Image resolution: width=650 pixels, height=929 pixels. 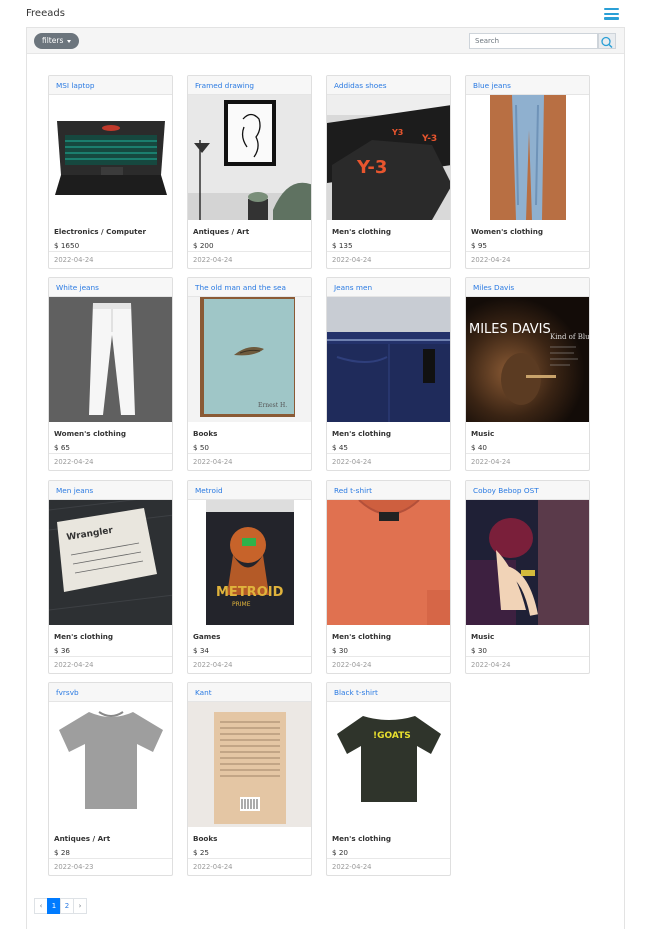 What do you see at coordinates (388, 490) in the screenshot?
I see `ad-title-link: Red t-shirt` at bounding box center [388, 490].